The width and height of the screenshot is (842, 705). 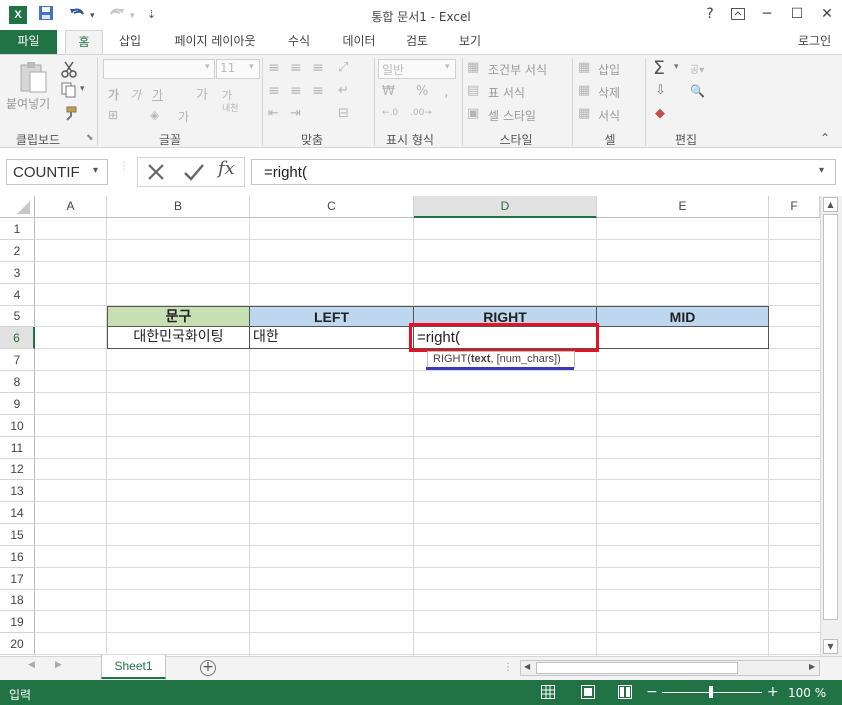 I want to click on login-link: 로그인, so click(x=820, y=42).